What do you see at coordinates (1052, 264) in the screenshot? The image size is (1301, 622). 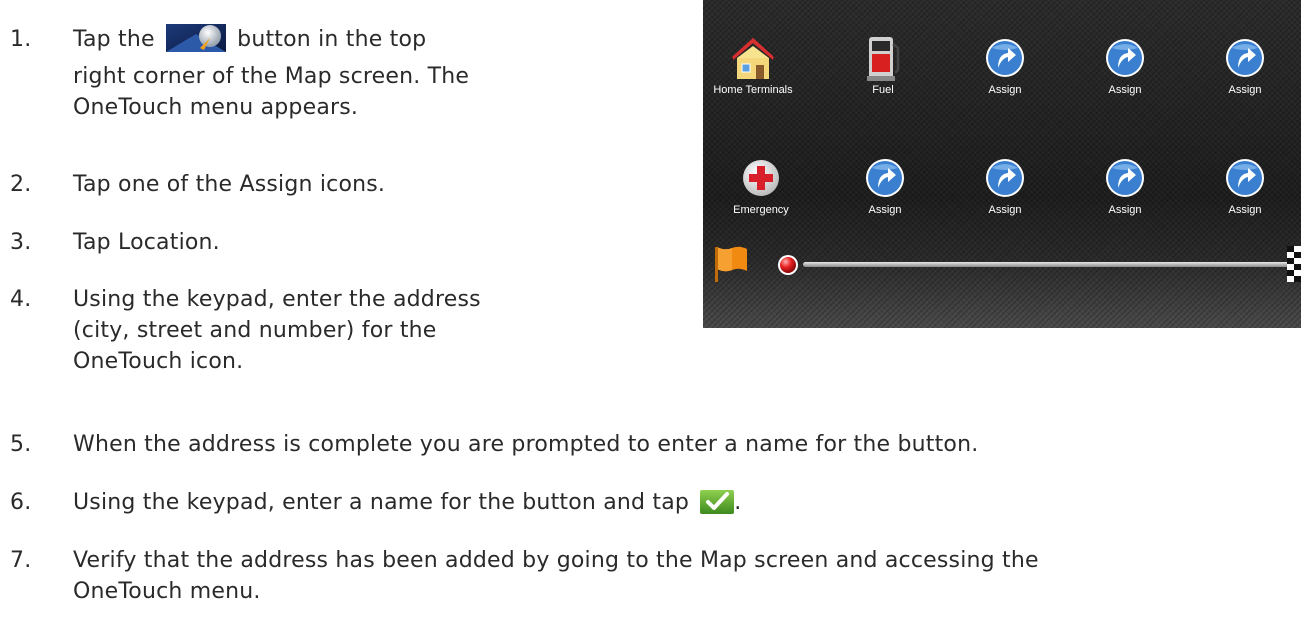 I see `route-progress-bar` at bounding box center [1052, 264].